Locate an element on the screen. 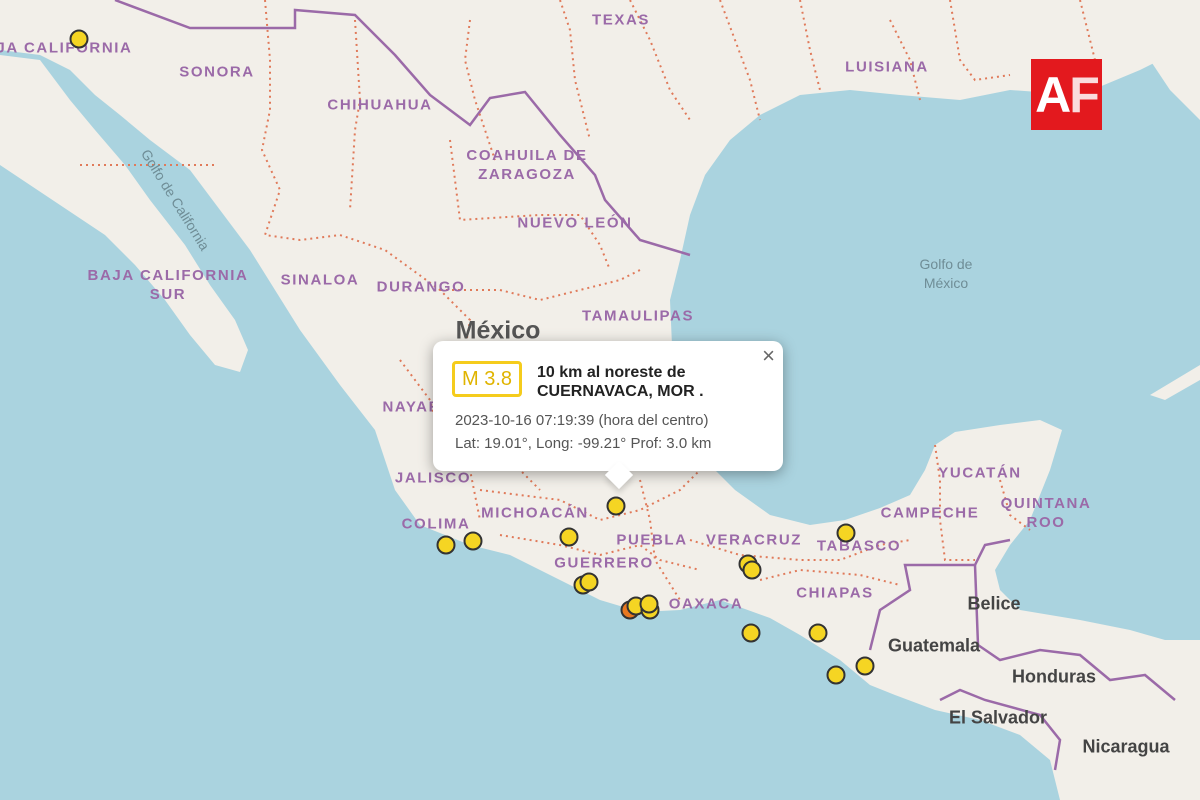 This screenshot has height=800, width=1200. location-line-2: CUERNAVACA, MOR . is located at coordinates (620, 391).